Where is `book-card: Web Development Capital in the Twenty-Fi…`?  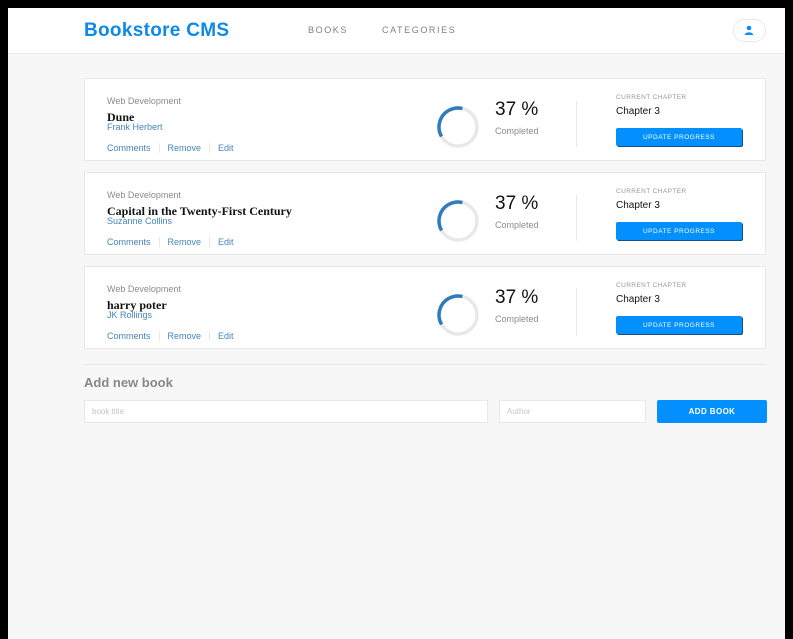 book-card: Web Development Capital in the Twenty-Fi… is located at coordinates (425, 213).